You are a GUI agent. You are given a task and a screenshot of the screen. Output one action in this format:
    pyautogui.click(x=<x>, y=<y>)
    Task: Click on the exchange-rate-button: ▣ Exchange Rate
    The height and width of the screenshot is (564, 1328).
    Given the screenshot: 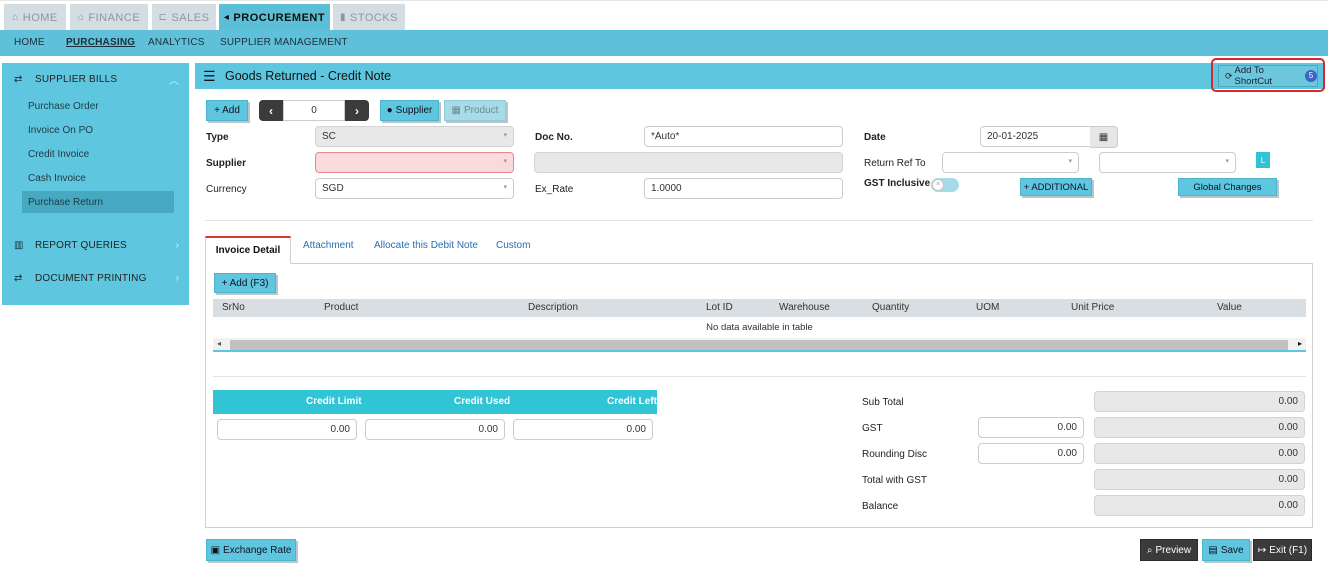 What is the action you would take?
    pyautogui.click(x=251, y=550)
    